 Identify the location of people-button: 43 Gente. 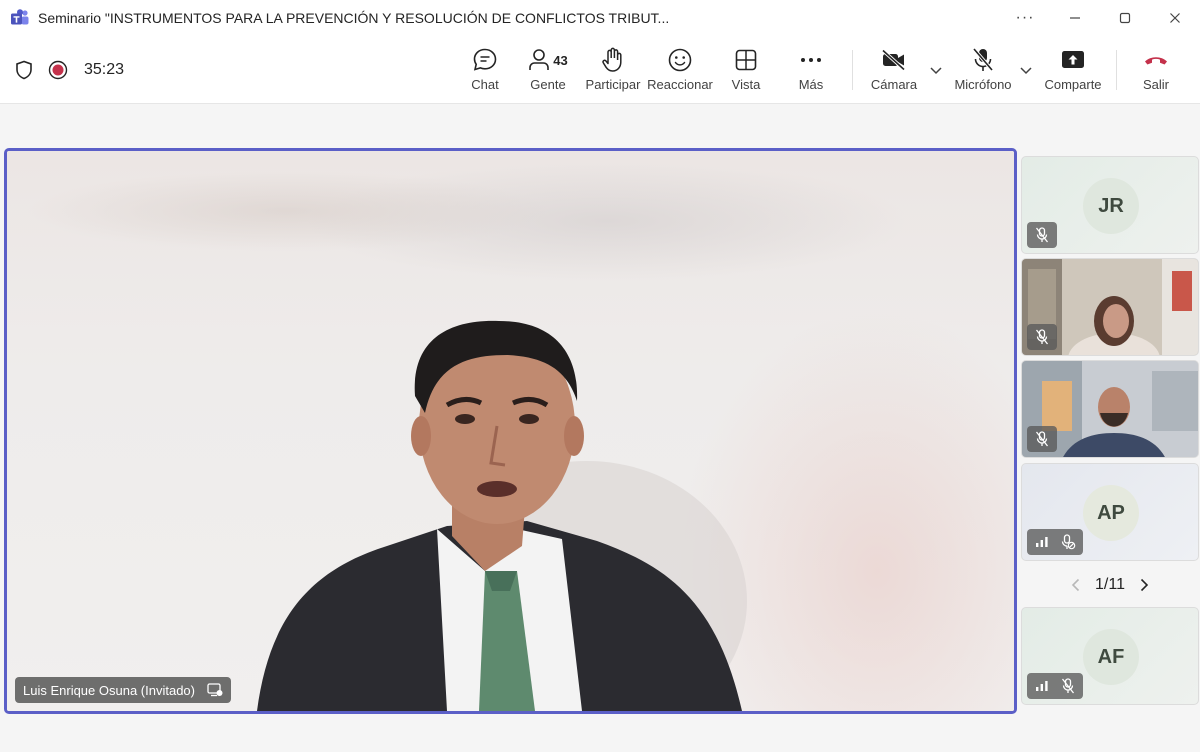
(548, 72).